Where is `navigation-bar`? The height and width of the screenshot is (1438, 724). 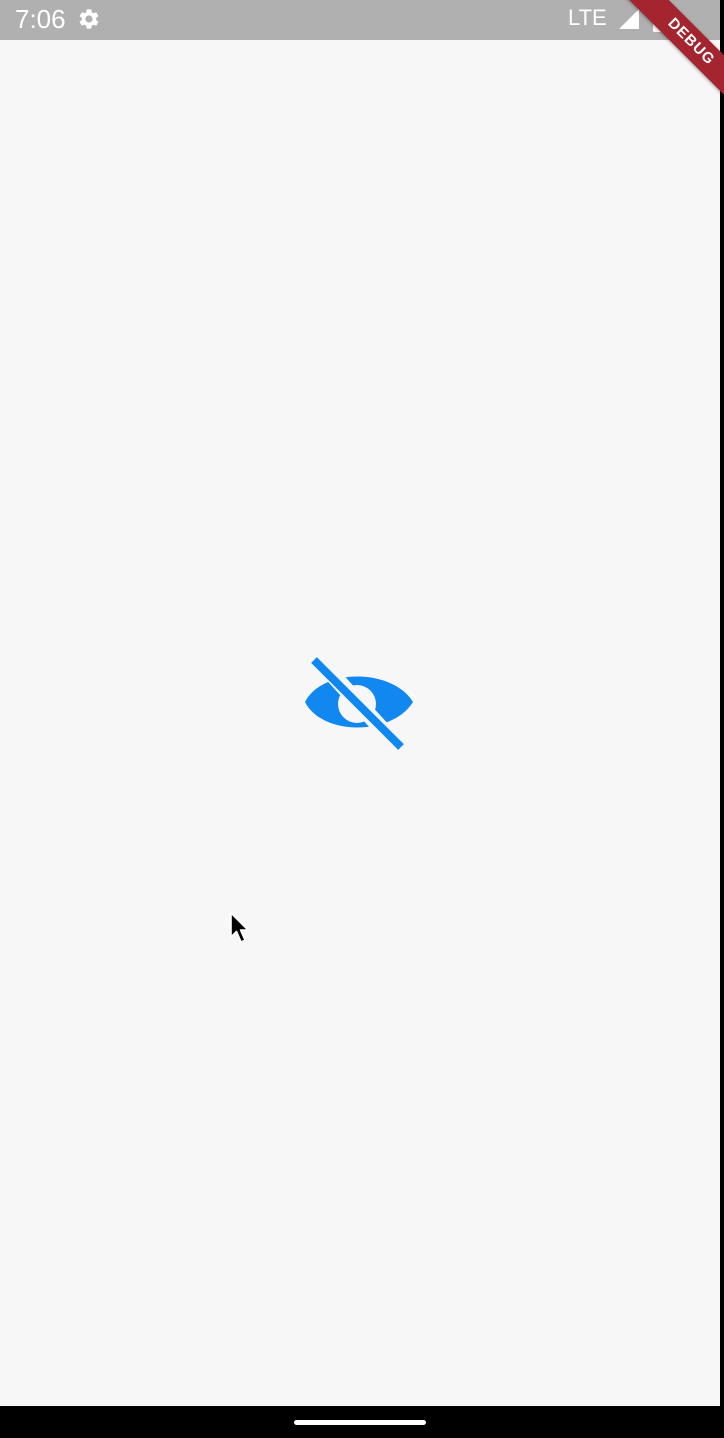
navigation-bar is located at coordinates (362, 1422).